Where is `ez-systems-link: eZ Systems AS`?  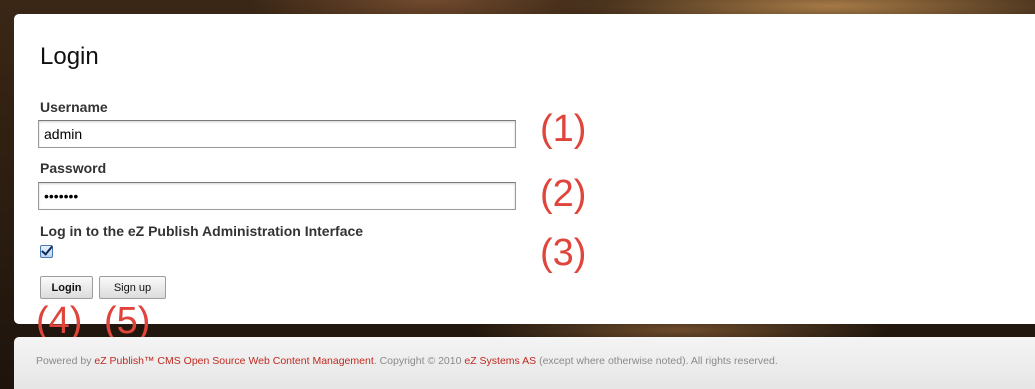
ez-systems-link: eZ Systems AS is located at coordinates (500, 361).